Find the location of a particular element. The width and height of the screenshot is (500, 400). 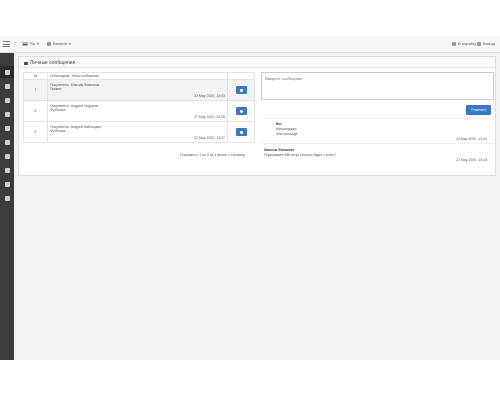

logout-icon is located at coordinates (479, 43).